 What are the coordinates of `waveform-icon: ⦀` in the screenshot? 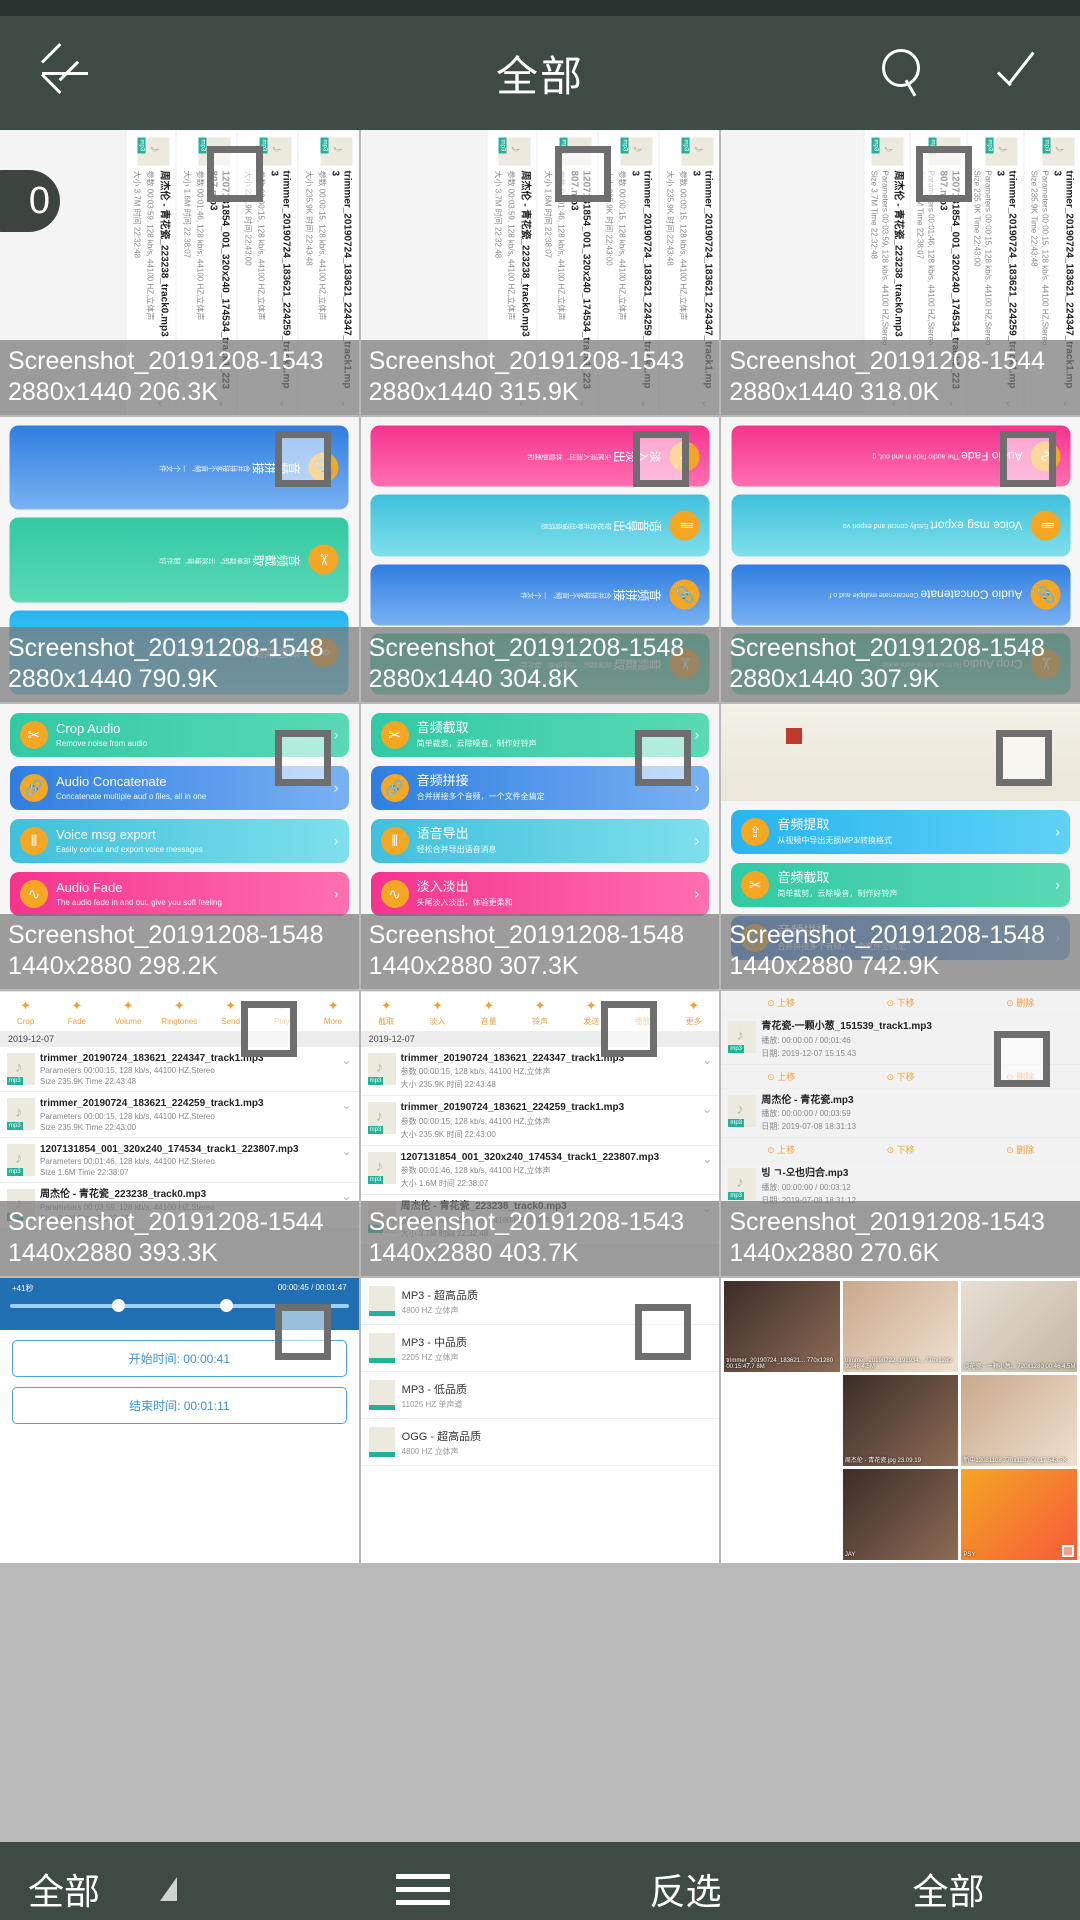 It's located at (684, 524).